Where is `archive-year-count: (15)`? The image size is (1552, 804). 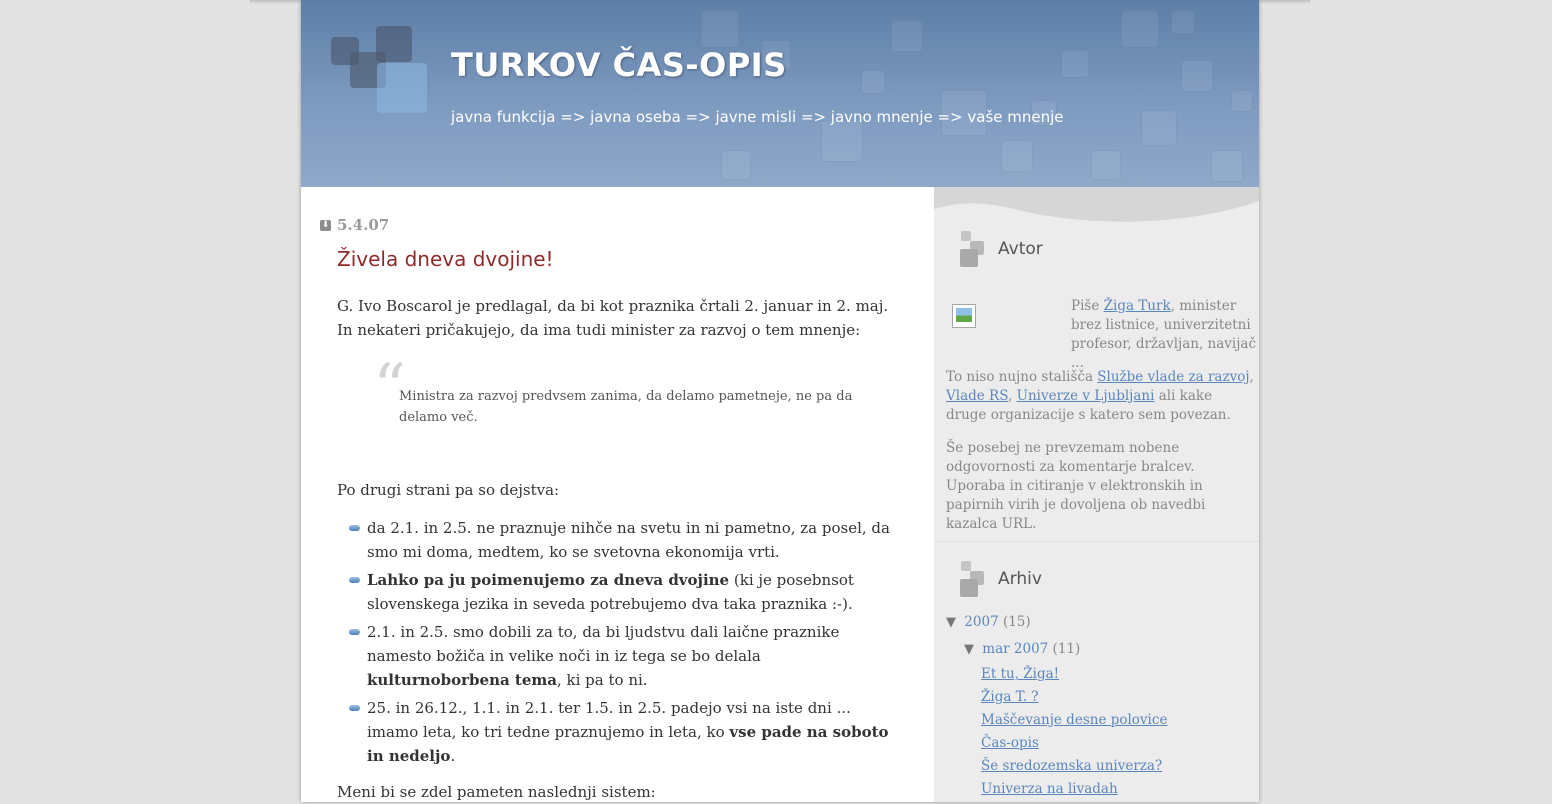
archive-year-count: (15) is located at coordinates (1016, 622).